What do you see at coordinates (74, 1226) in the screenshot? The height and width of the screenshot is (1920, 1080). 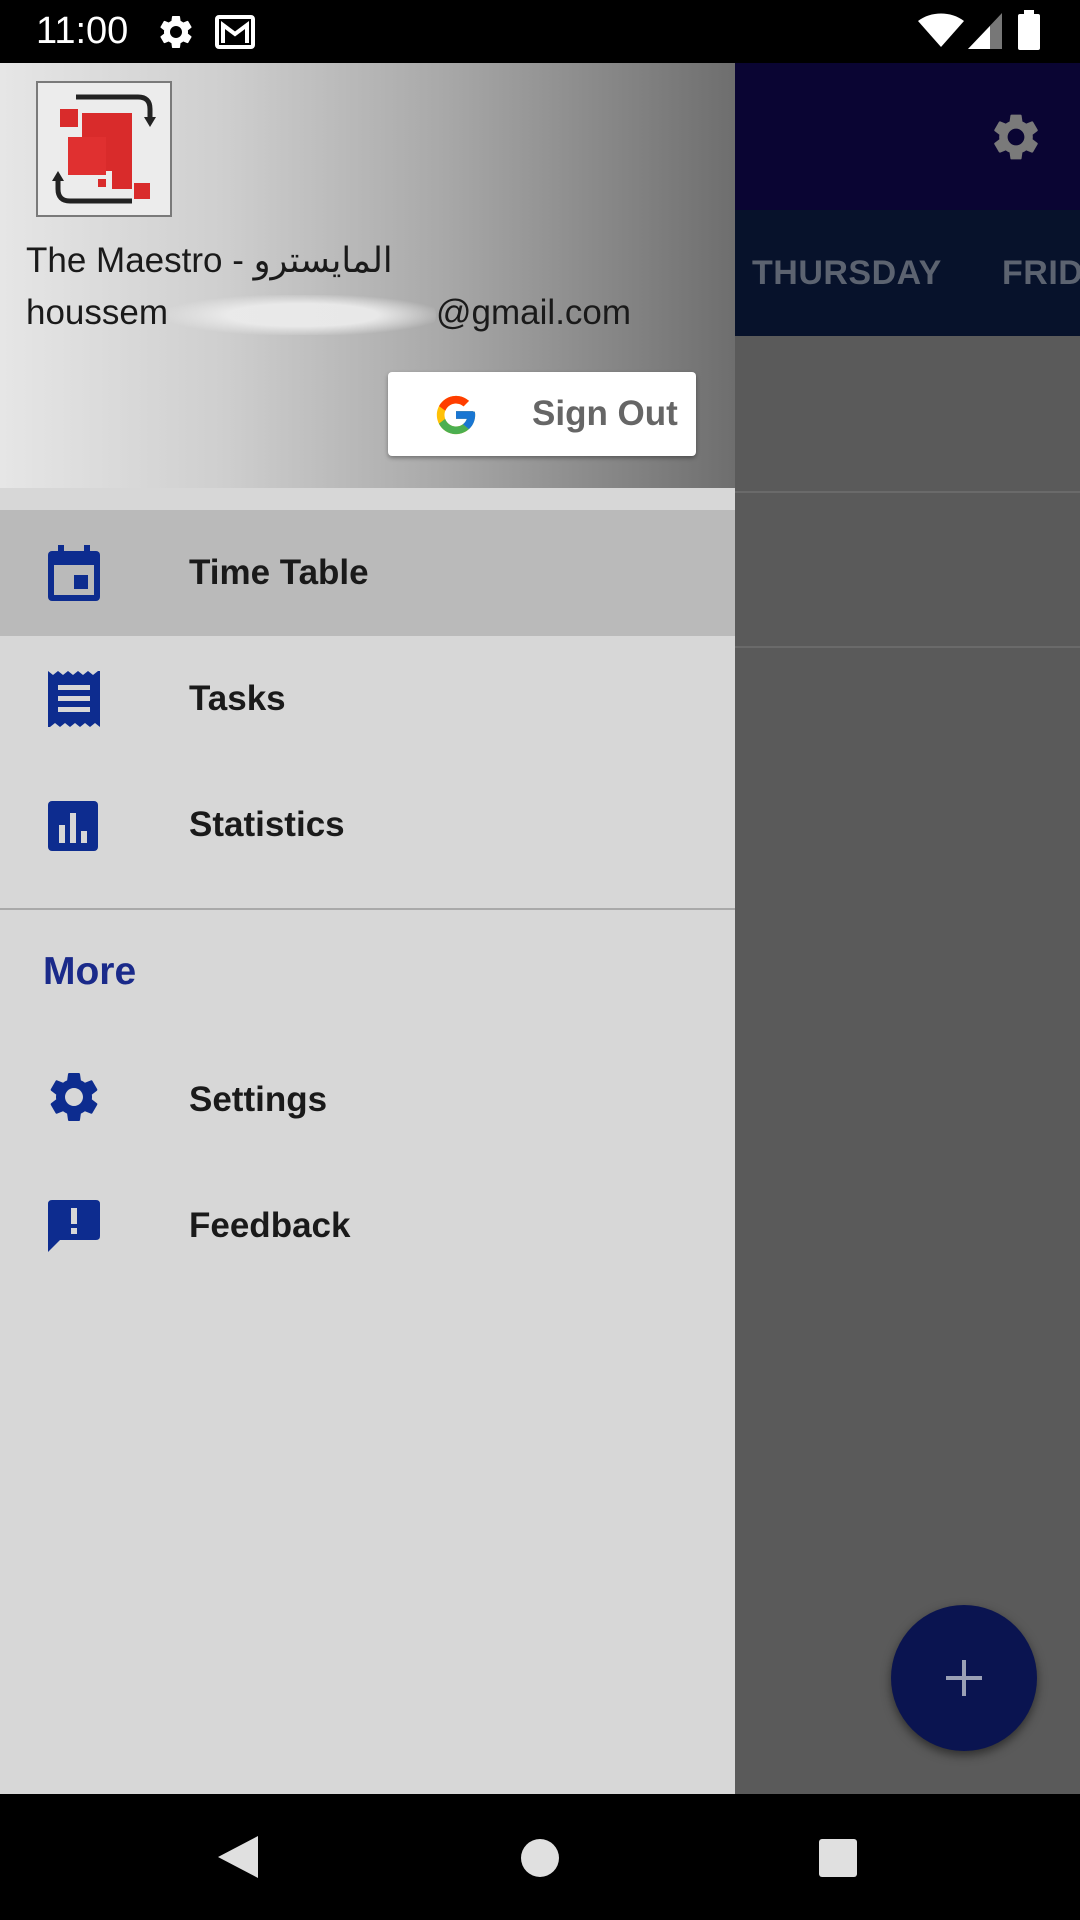 I see `feedback-icon` at bounding box center [74, 1226].